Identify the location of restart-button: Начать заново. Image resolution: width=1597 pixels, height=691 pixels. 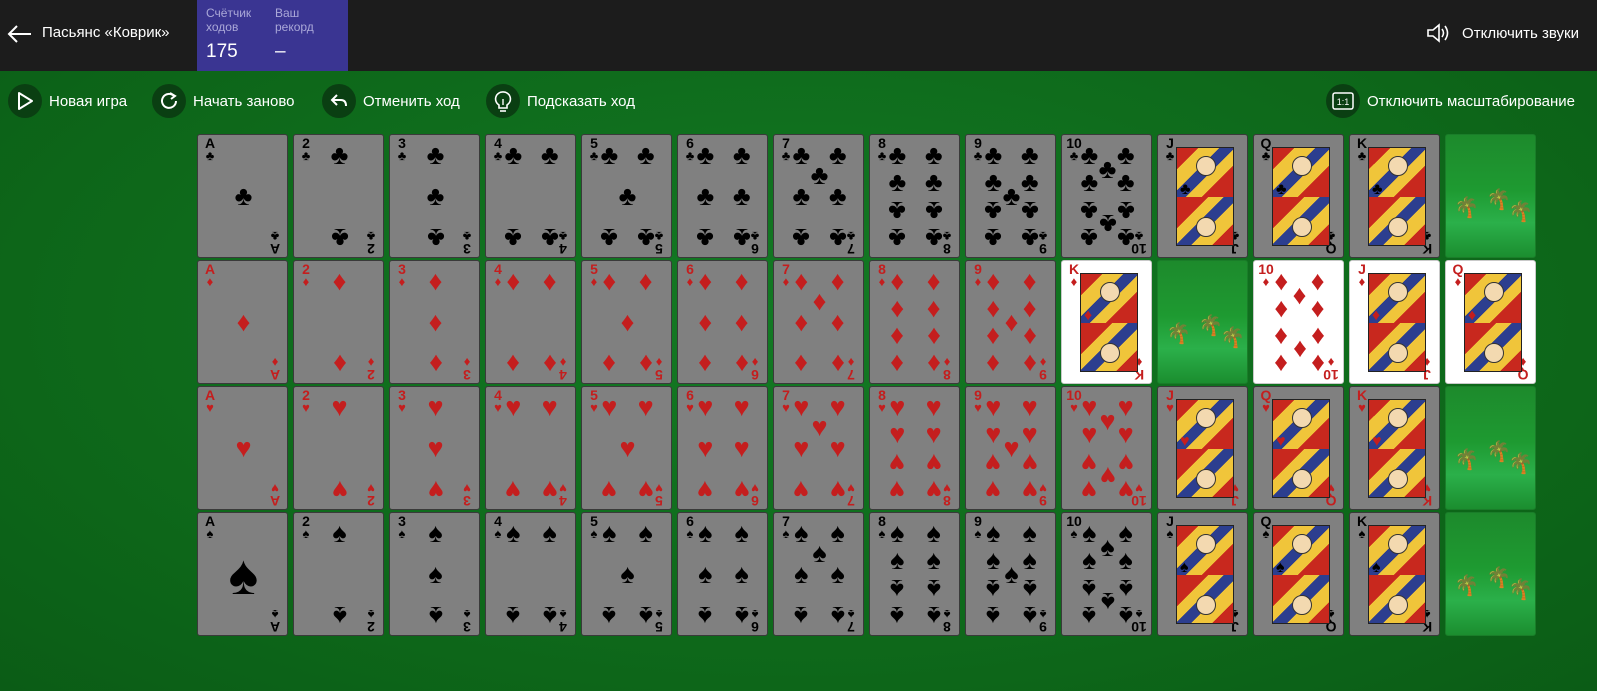
(223, 101).